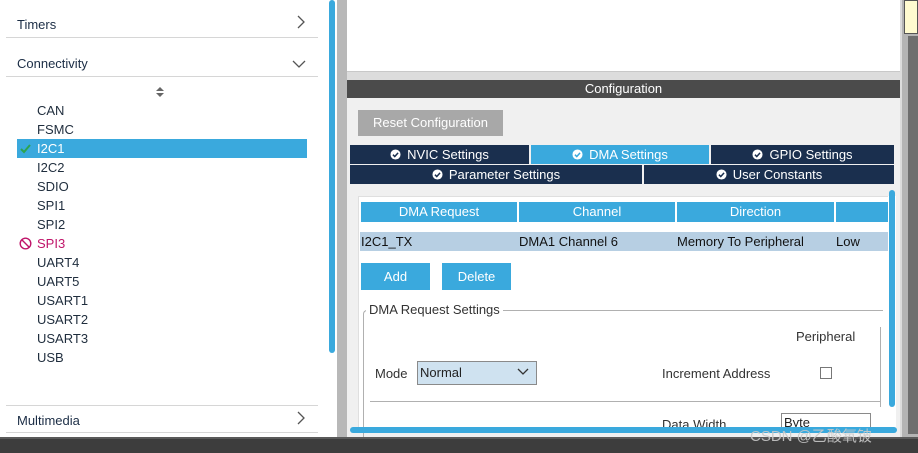  What do you see at coordinates (63, 319) in the screenshot?
I see `peripheral-label: USART2` at bounding box center [63, 319].